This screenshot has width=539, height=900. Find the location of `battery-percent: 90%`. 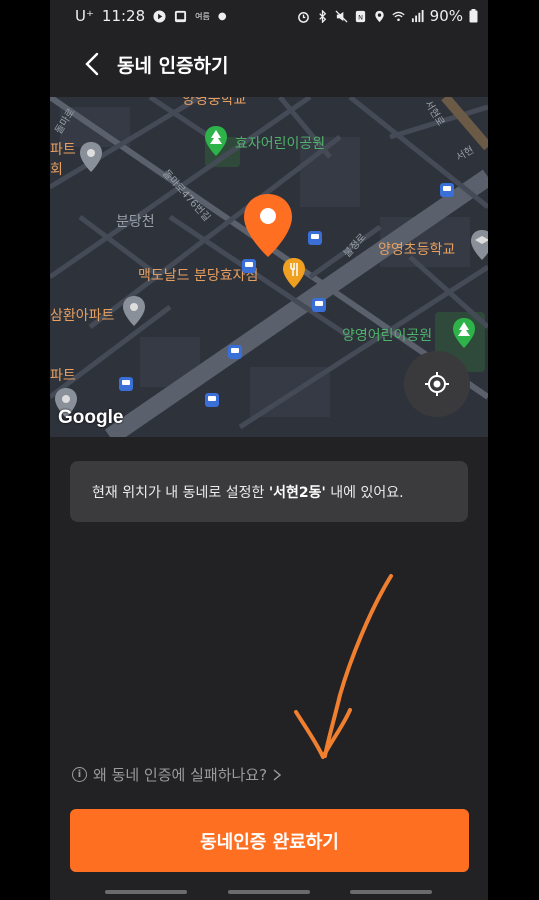

battery-percent: 90% is located at coordinates (446, 16).